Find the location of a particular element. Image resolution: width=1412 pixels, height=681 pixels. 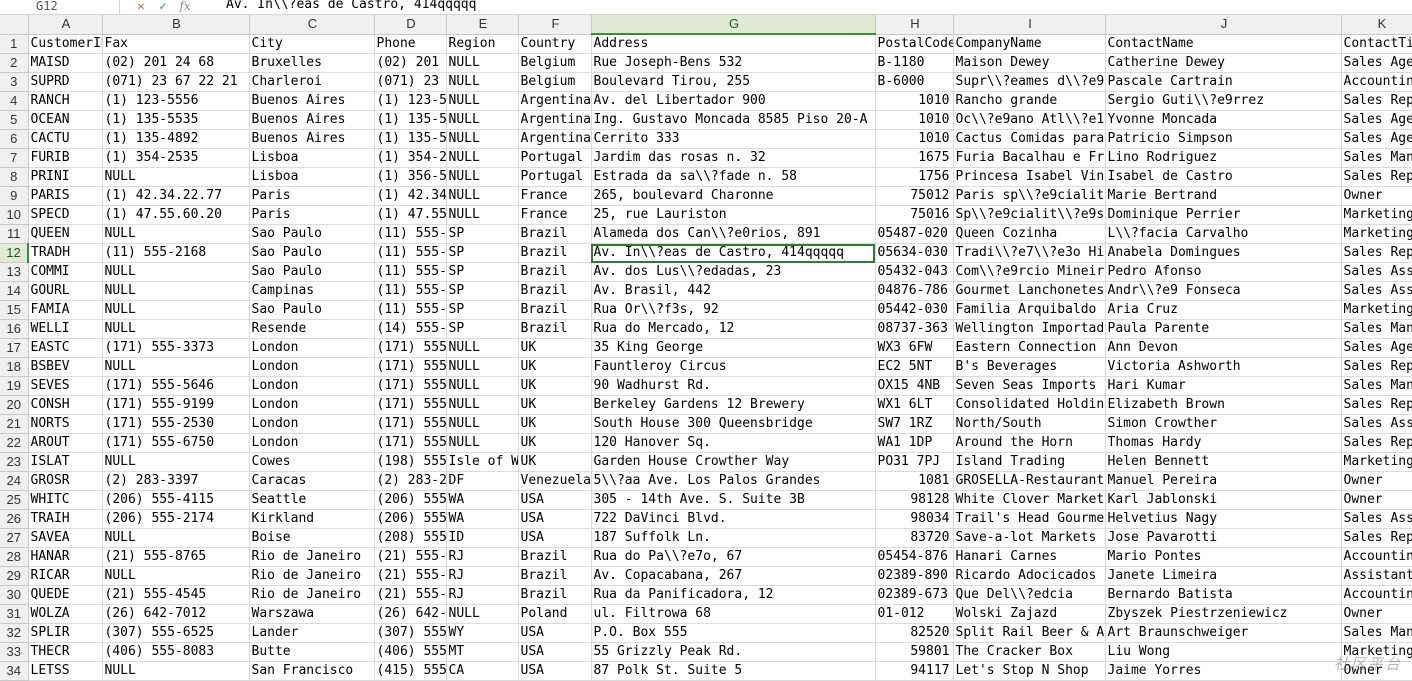

column-header-k: K is located at coordinates (1376, 25).